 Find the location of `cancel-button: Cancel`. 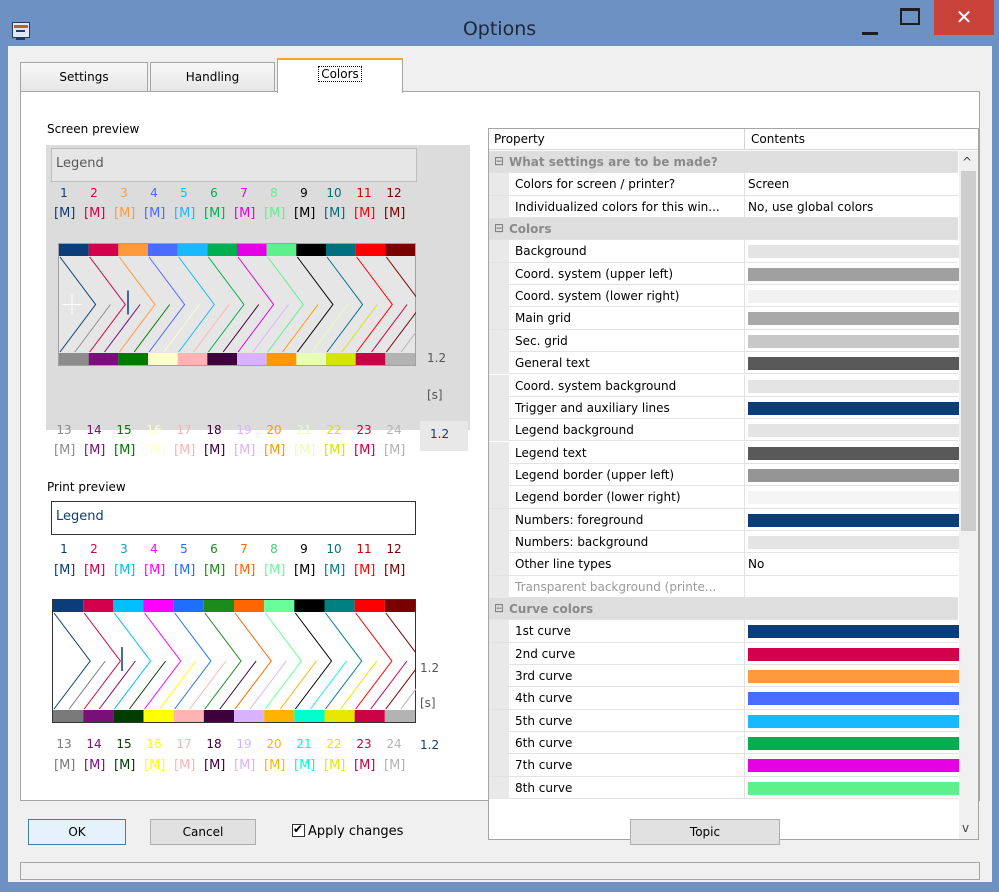

cancel-button: Cancel is located at coordinates (203, 832).